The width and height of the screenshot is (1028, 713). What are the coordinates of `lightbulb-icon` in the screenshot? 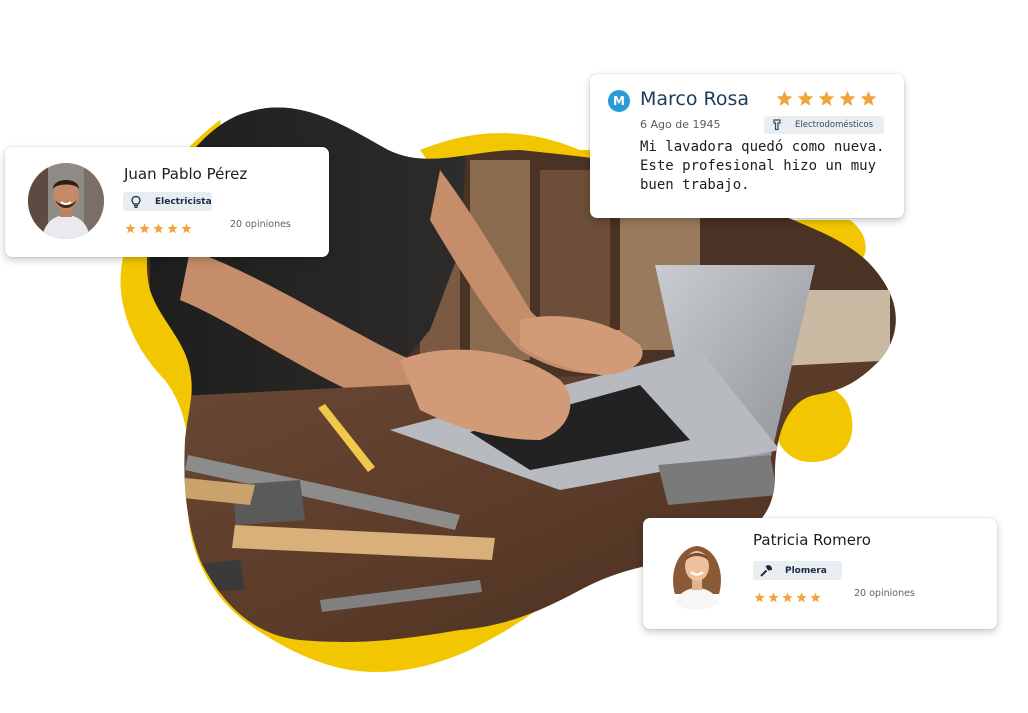 It's located at (136, 202).